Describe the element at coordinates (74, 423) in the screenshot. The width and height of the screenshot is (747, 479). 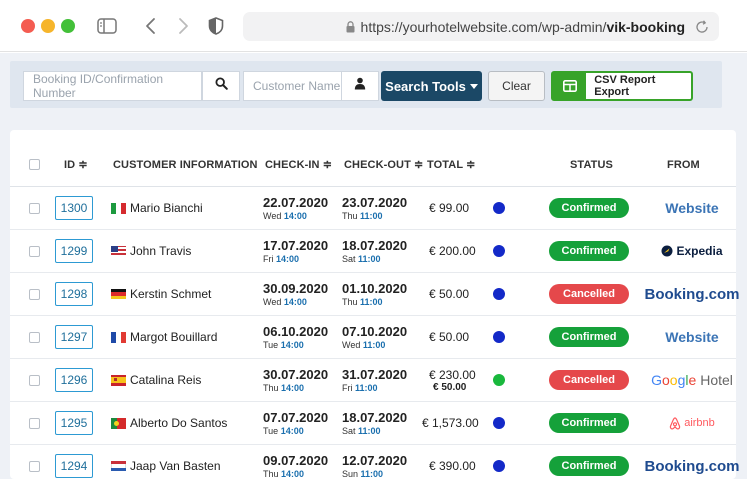
I see `booking-id-link: 1295` at that location.